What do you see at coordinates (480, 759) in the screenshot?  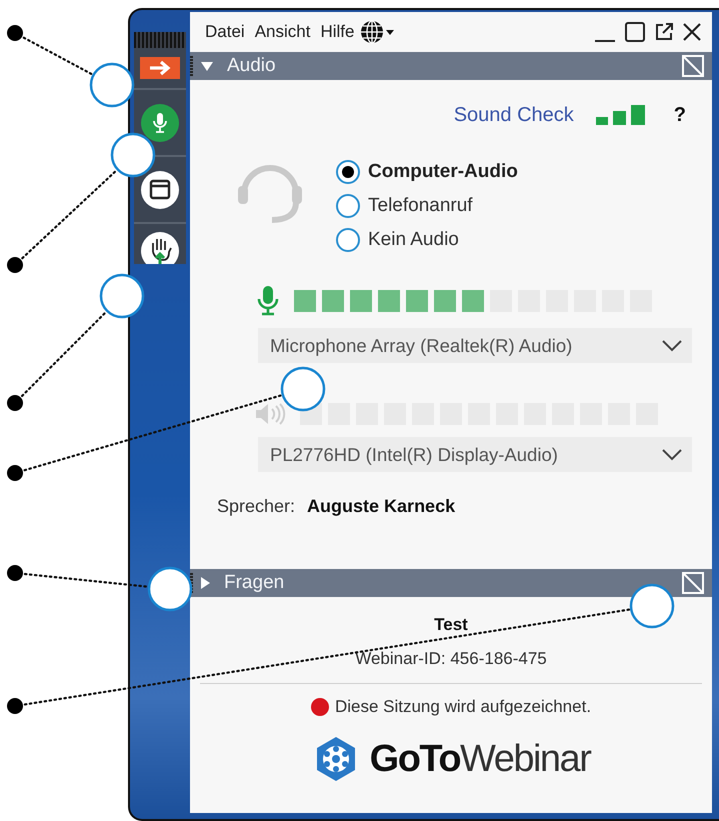 I see `logo-text: GoToWebinar` at bounding box center [480, 759].